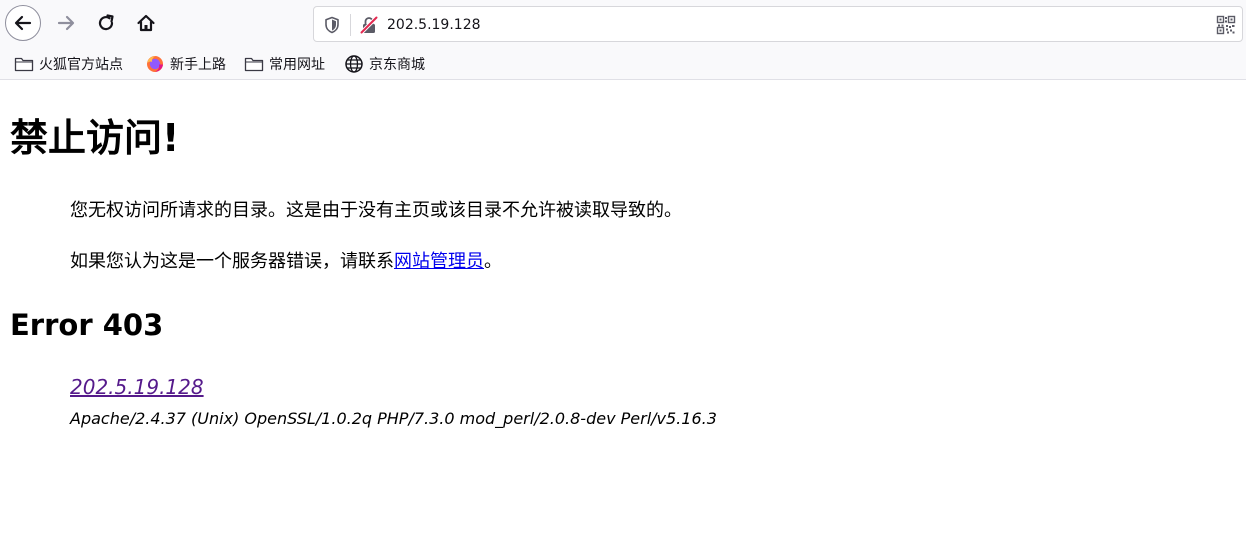 The width and height of the screenshot is (1246, 560). What do you see at coordinates (623, 64) in the screenshot?
I see `bookmarks-bar: 火狐官方站点 新手上路 常用网址 京东商城` at bounding box center [623, 64].